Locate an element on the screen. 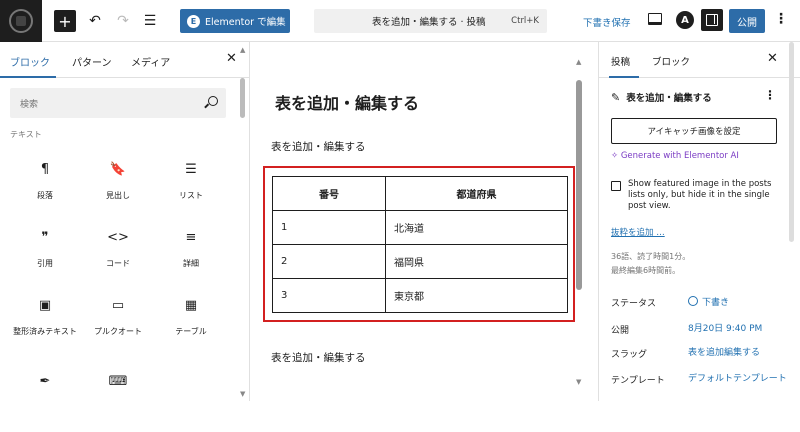 This screenshot has height=432, width=800. set-featured-image-button: アイキャッチ画像を設定 is located at coordinates (694, 131).